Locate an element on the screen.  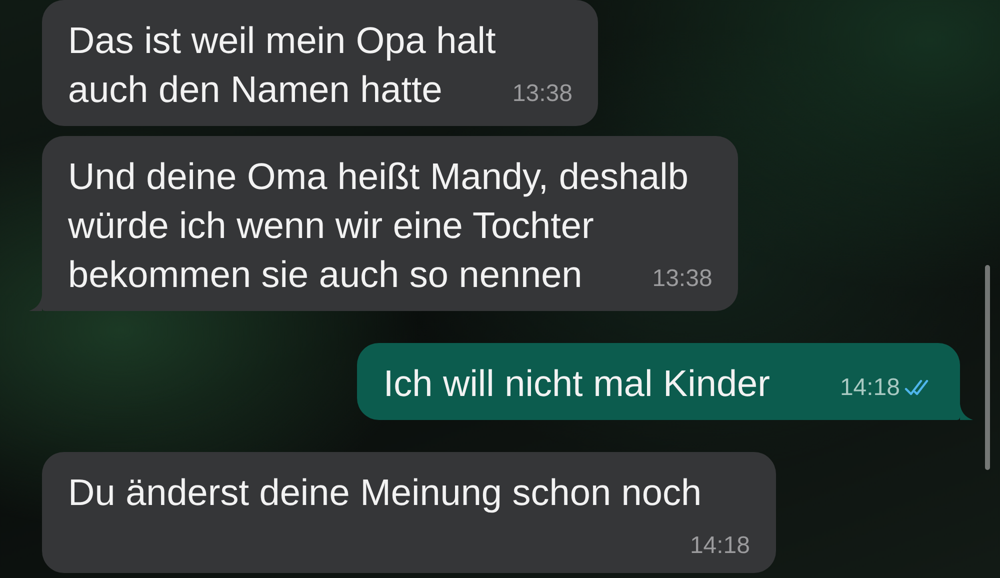
message-text-line: Und deine Oma heißt Mandy, deshalb is located at coordinates (378, 176).